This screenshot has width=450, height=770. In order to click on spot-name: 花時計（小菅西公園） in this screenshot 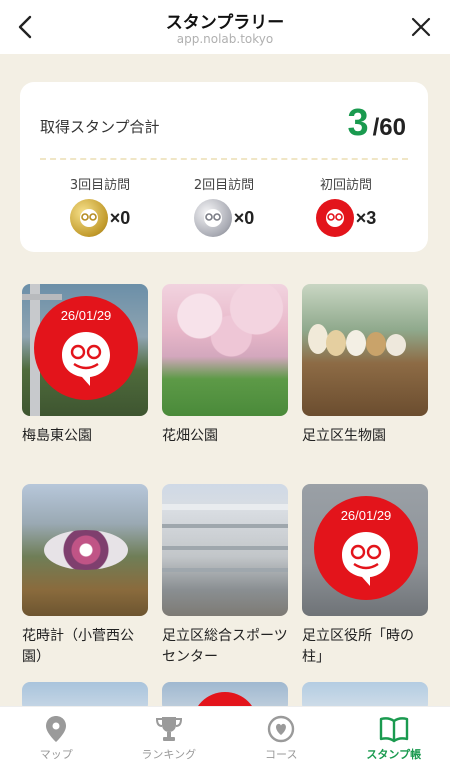, I will do `click(78, 646)`.